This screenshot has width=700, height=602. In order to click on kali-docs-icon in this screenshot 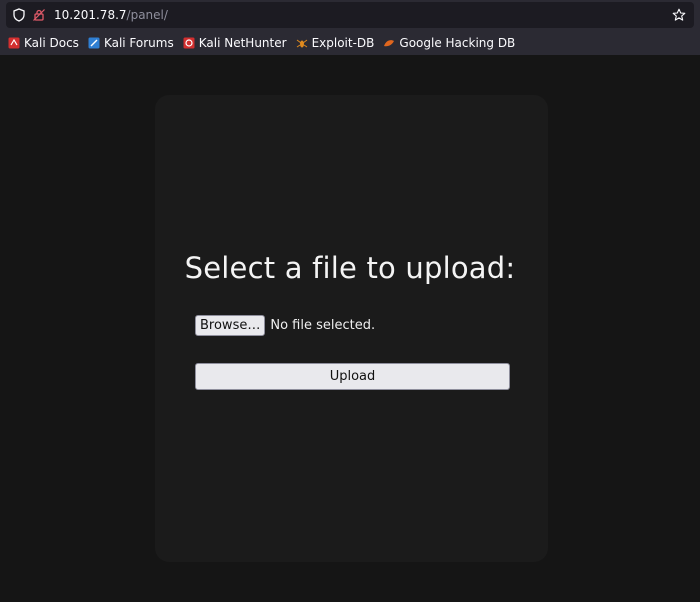, I will do `click(14, 43)`.